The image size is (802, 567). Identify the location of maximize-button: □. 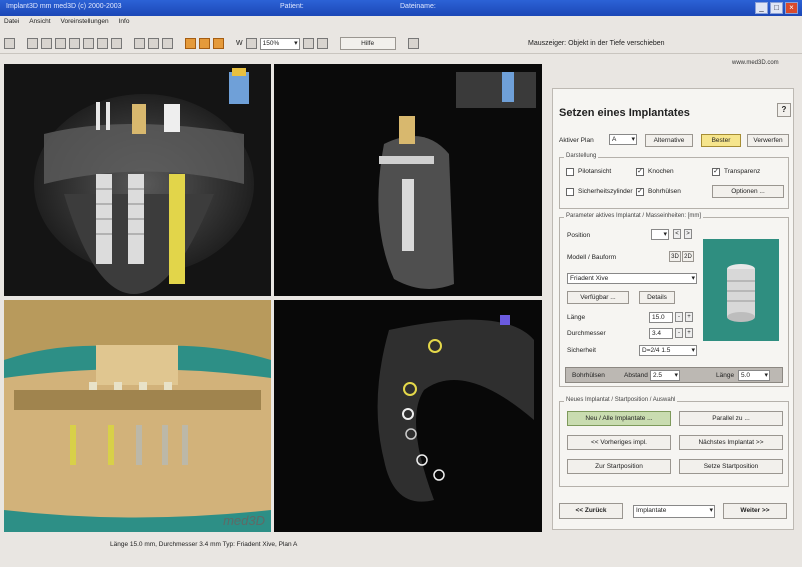
(776, 8).